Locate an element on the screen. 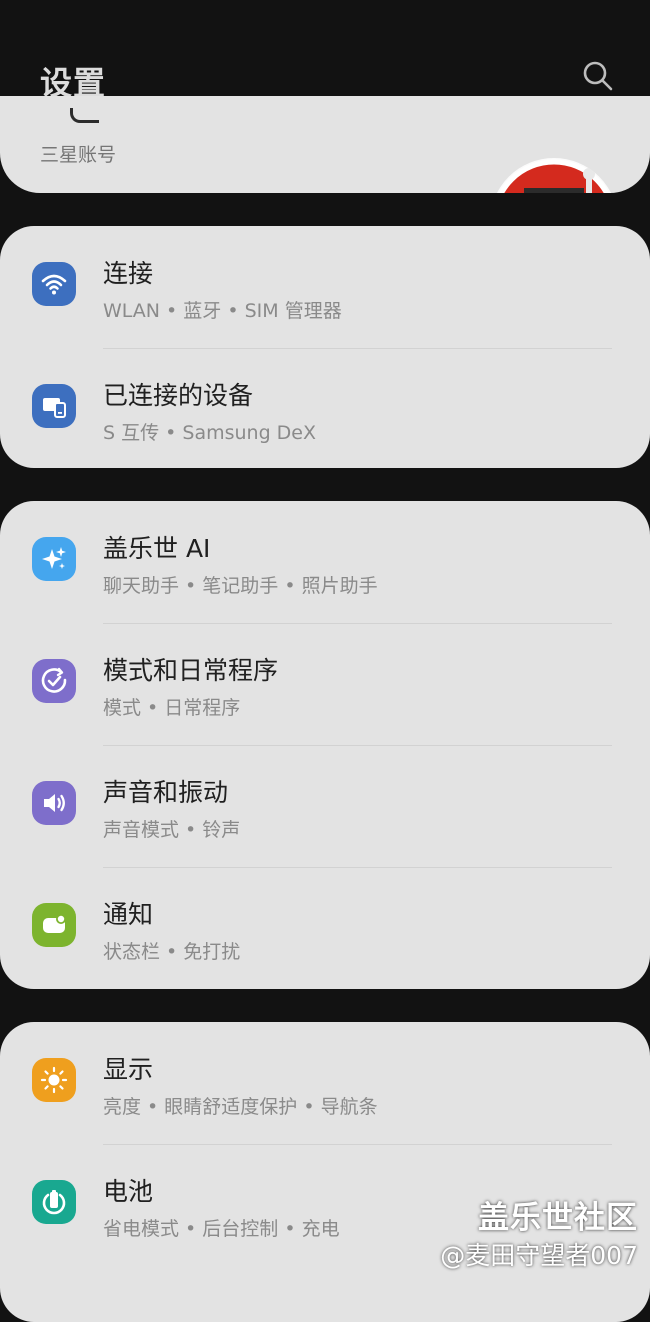  setting-connected-devices: 已连接的设备 S 互传 • Samsung DeX is located at coordinates (325, 408).